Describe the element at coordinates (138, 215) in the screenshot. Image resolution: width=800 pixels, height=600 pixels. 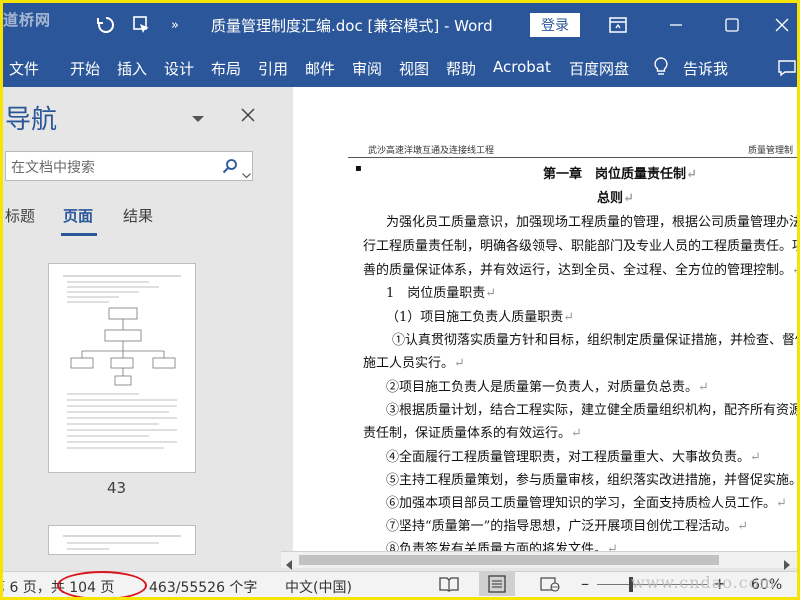
I see `nav-tab-results: 结果` at that location.